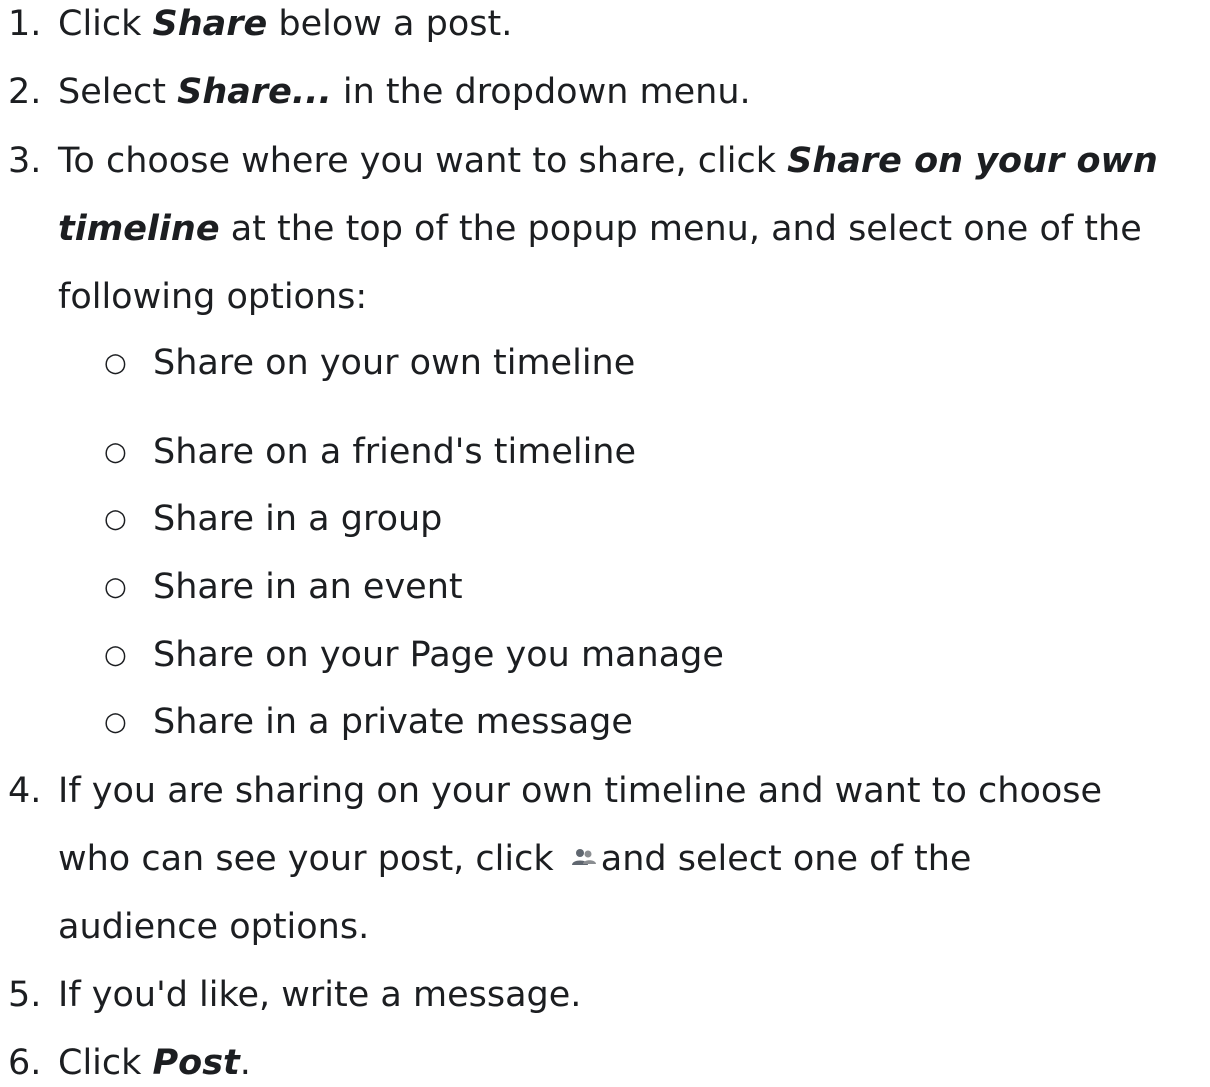  Describe the element at coordinates (438, 655) in the screenshot. I see `option-label: Share on your Page you manage` at that location.